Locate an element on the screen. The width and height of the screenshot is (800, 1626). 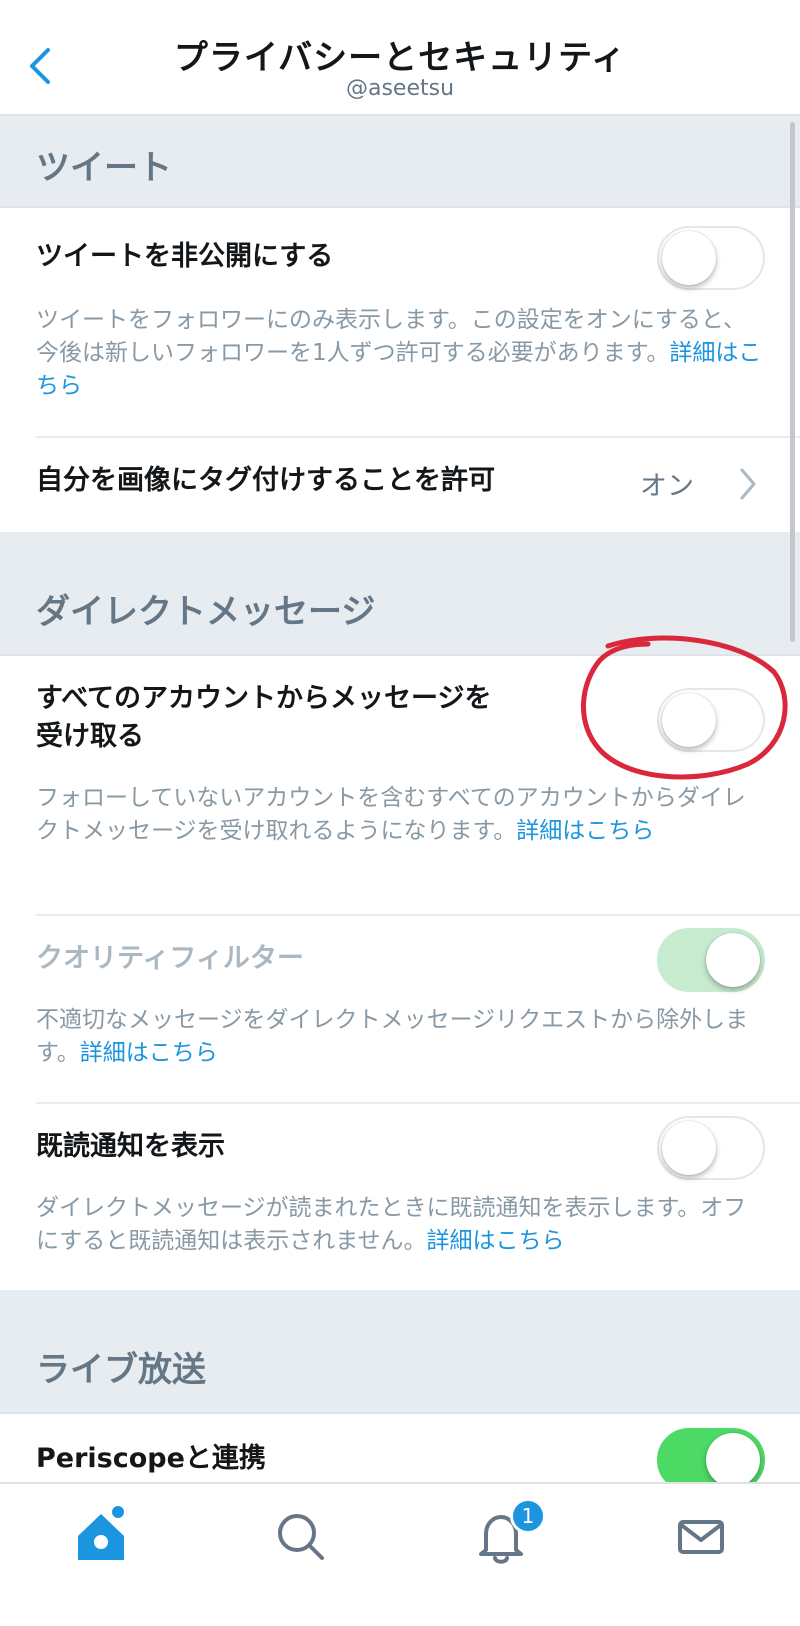
protect-tweets-label: ツイートを非公開にする is located at coordinates (185, 256).